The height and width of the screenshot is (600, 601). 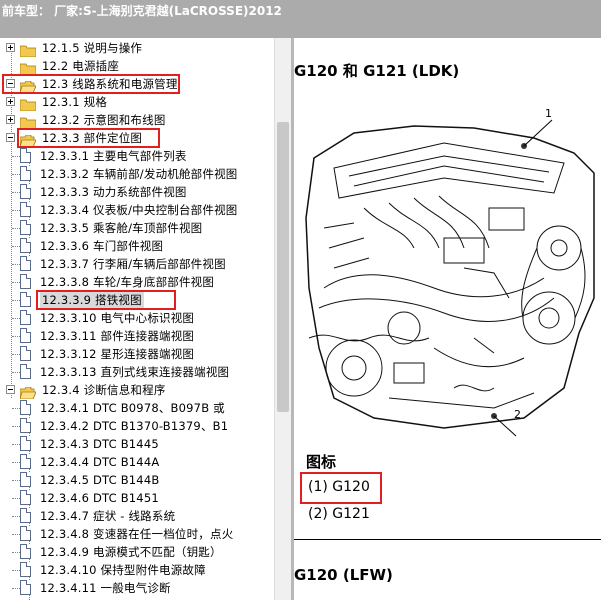 I want to click on tree-item: 12.3.3.11 部件连接器端视图, so click(x=137, y=336).